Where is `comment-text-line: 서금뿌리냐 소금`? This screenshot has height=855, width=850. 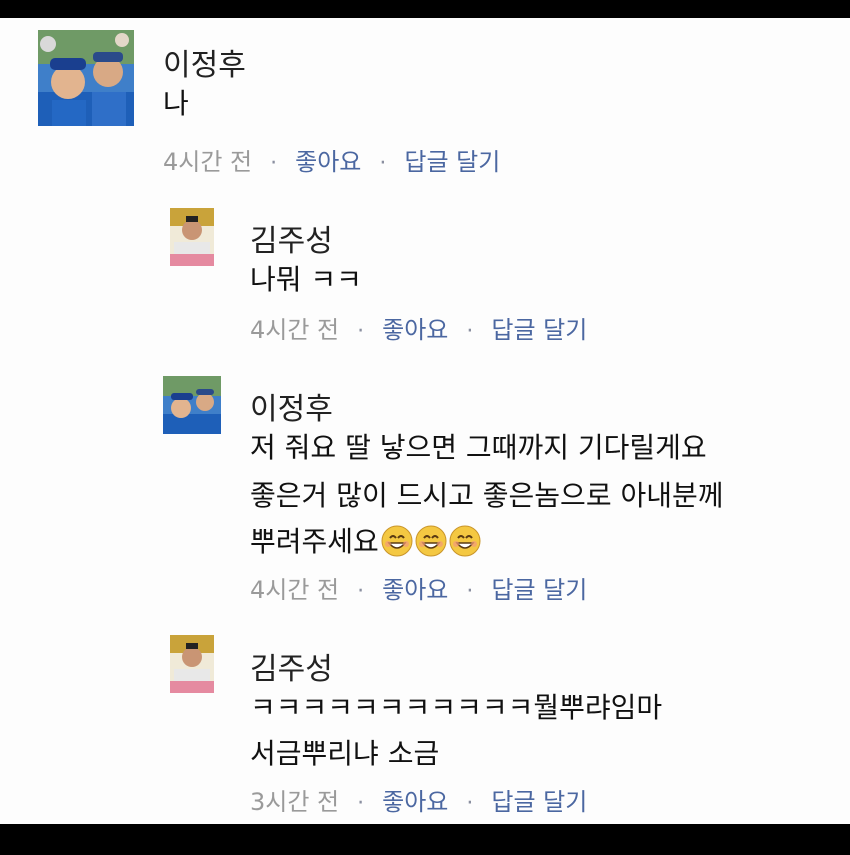
comment-text-line: 서금뿌리냐 소금 is located at coordinates (345, 753).